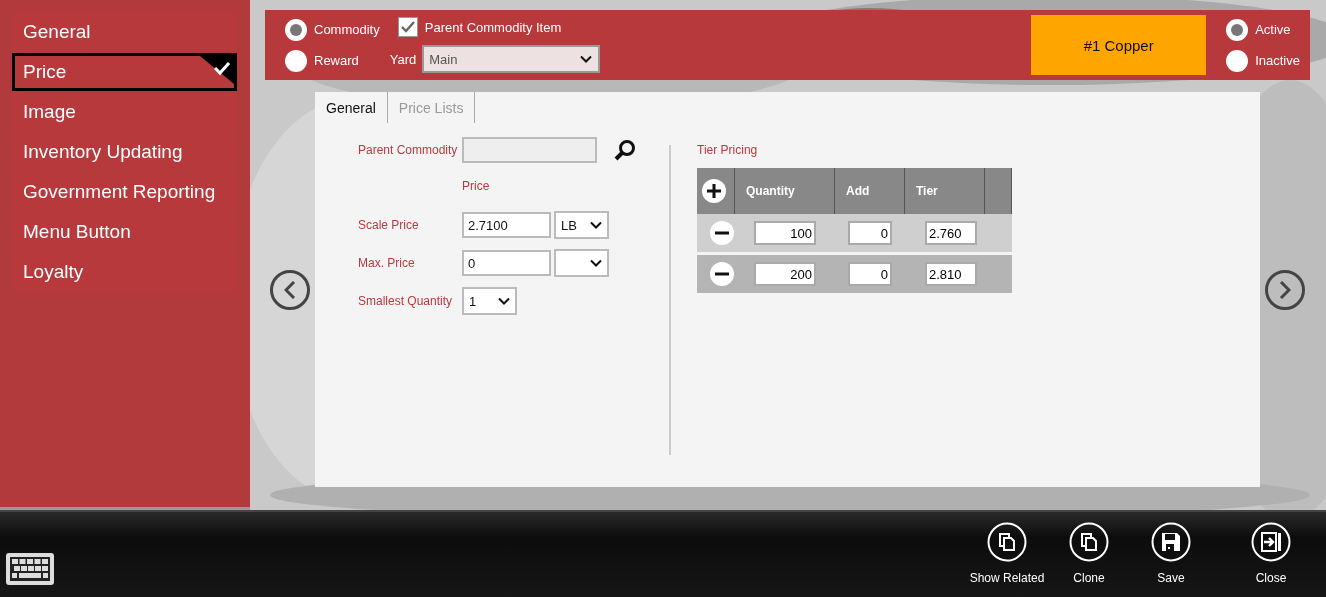 Image resolution: width=1326 pixels, height=597 pixels. Describe the element at coordinates (785, 191) in the screenshot. I see `column-header: Quantity` at that location.